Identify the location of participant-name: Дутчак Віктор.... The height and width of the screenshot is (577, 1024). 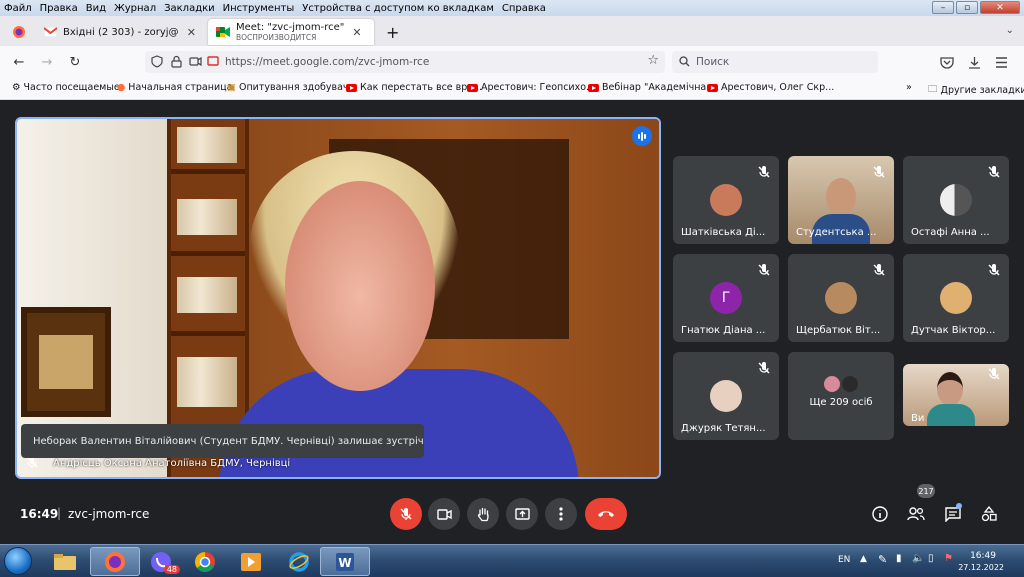
(953, 330).